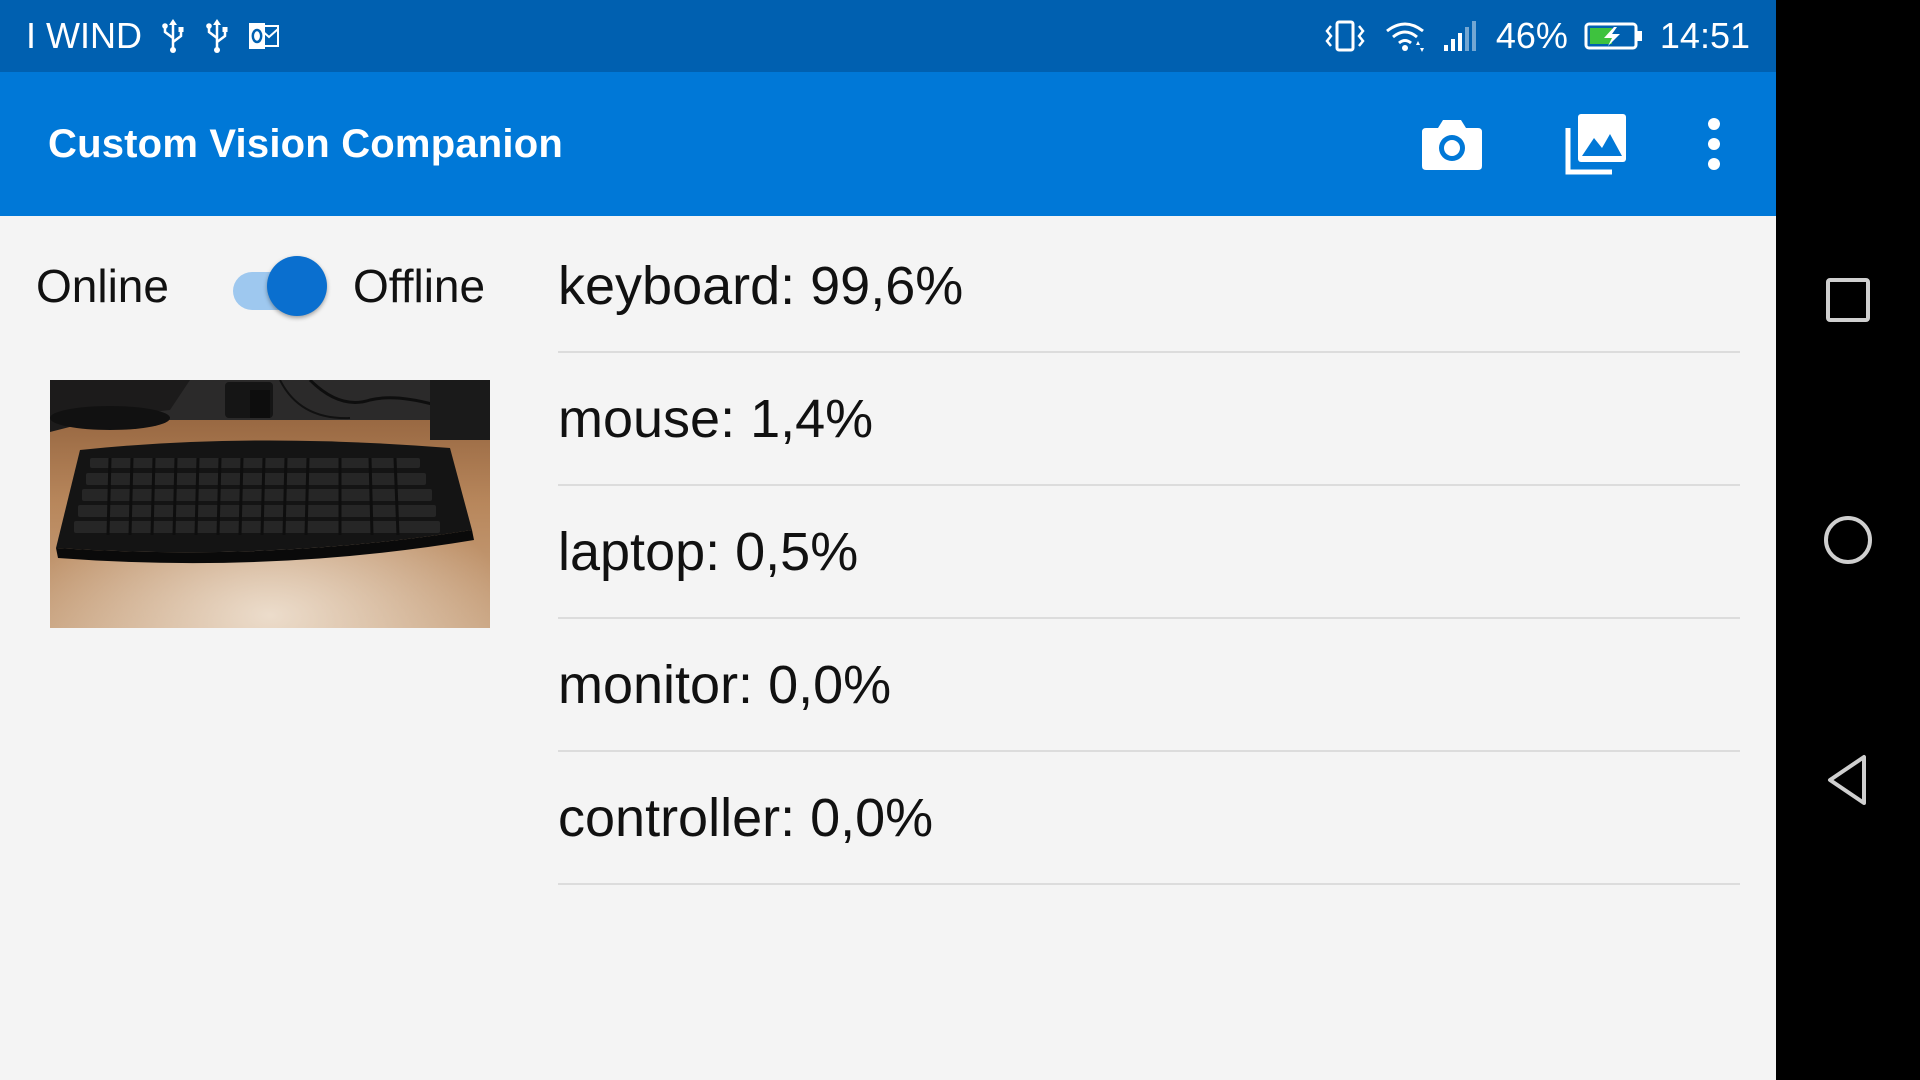 This screenshot has width=1920, height=1080. Describe the element at coordinates (264, 36) in the screenshot. I see `outlook-icon` at that location.